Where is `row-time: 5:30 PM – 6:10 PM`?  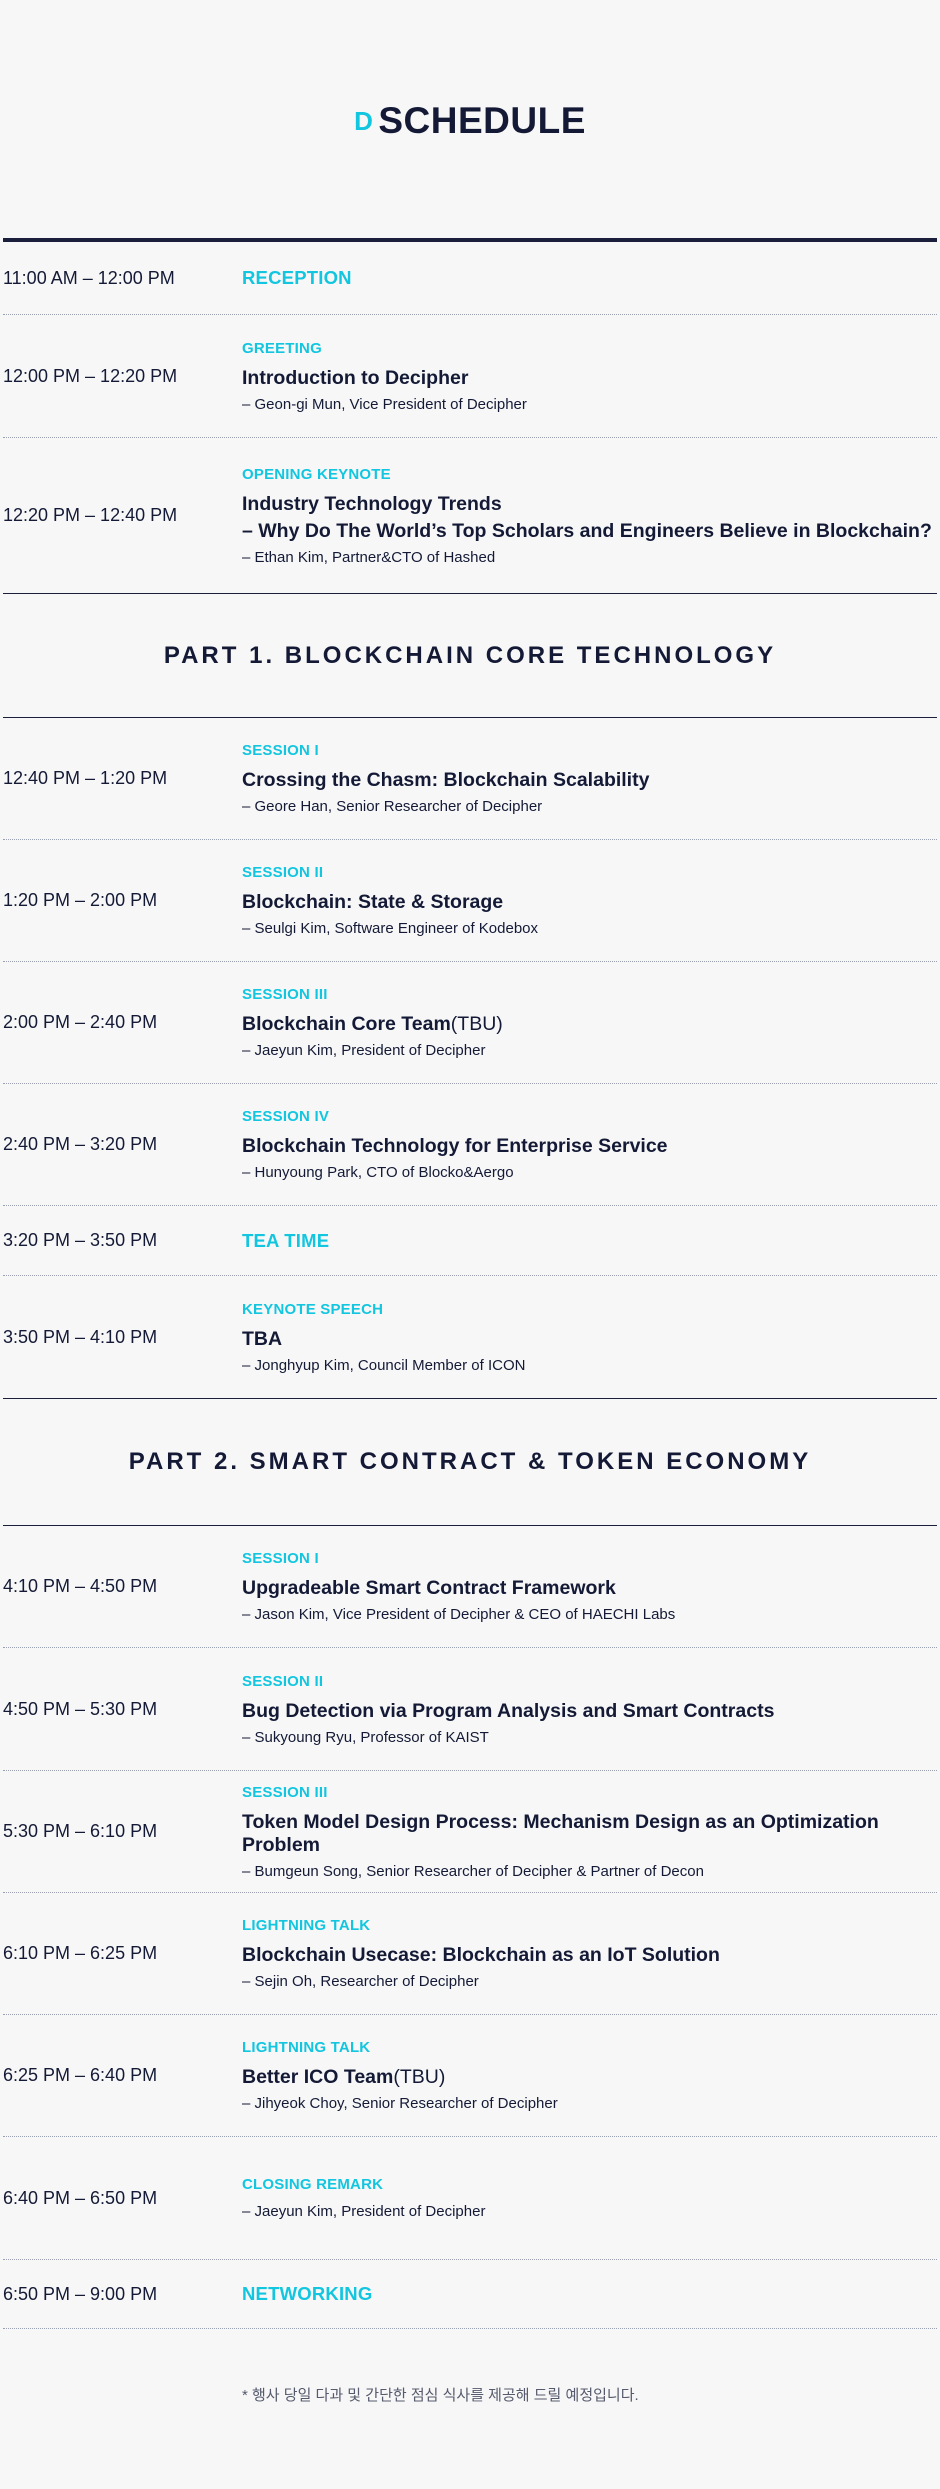
row-time: 5:30 PM – 6:10 PM is located at coordinates (80, 1831).